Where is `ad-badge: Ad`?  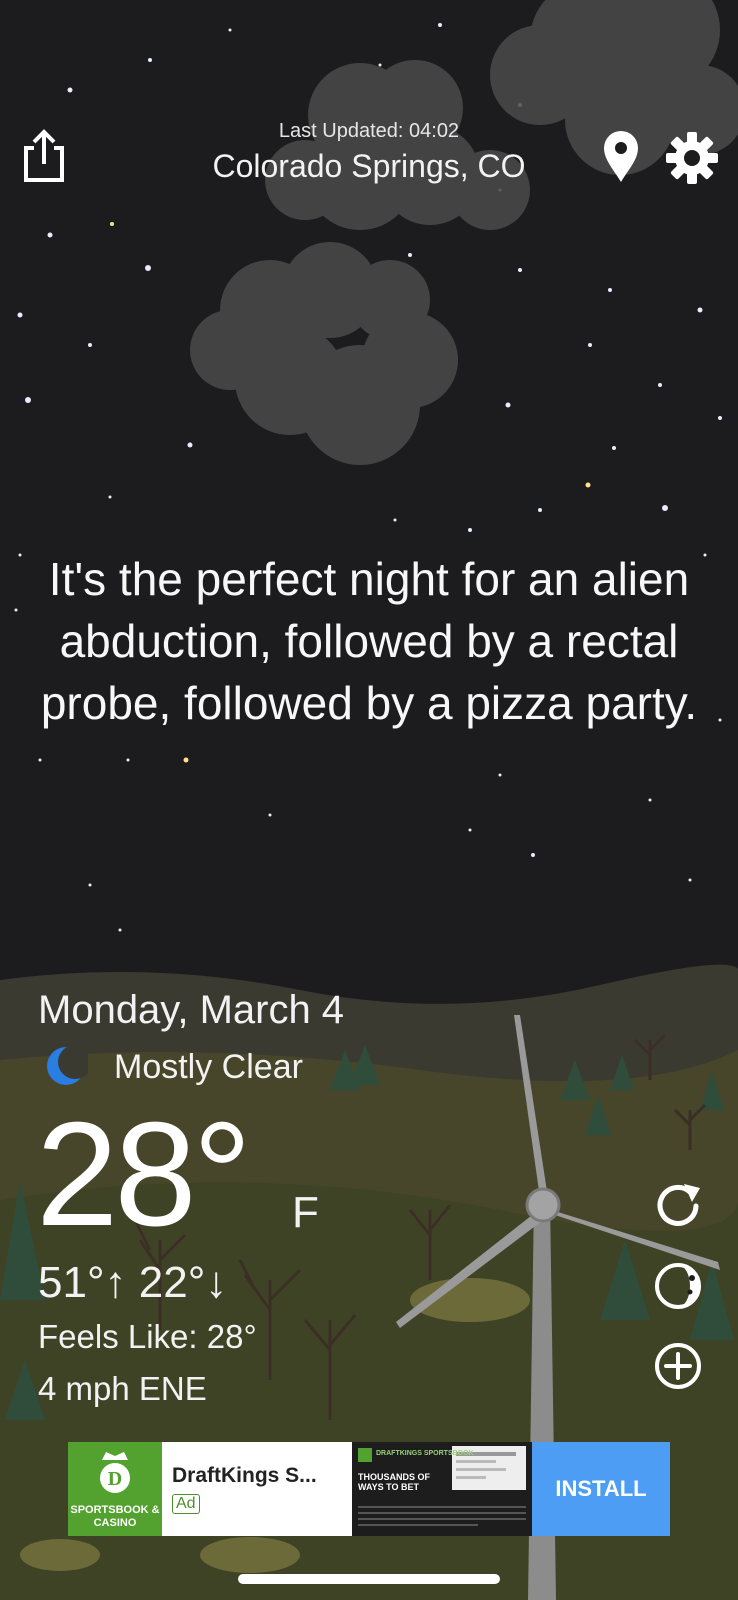 ad-badge: Ad is located at coordinates (186, 1504).